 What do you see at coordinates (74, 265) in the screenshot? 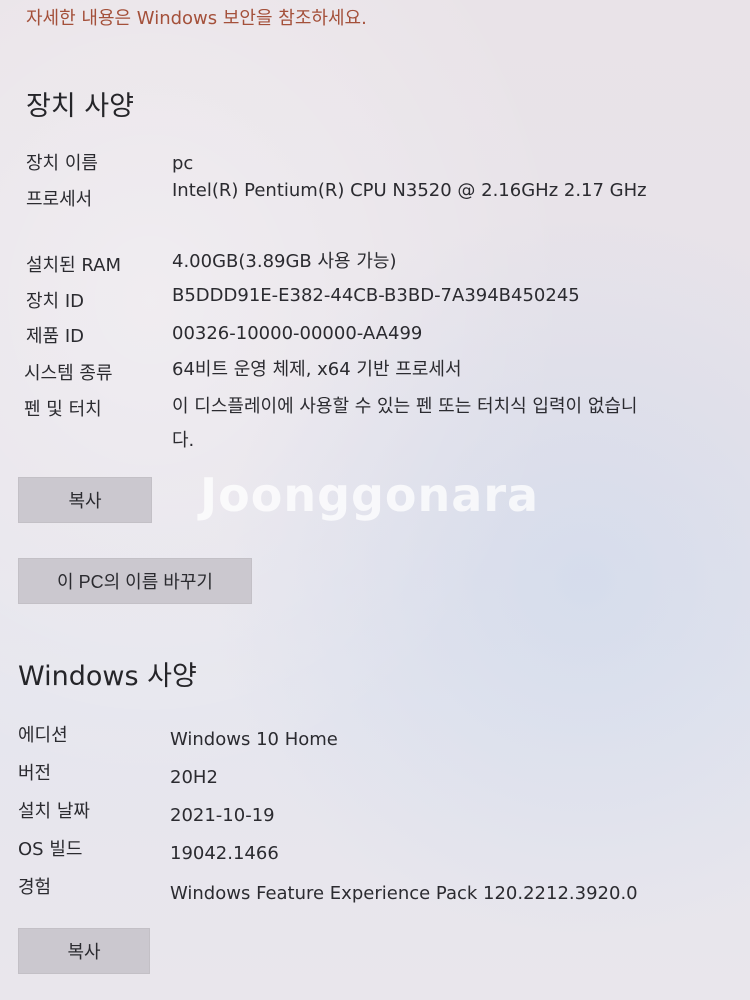
I see `installed-ram-label: 설치된 RAM` at bounding box center [74, 265].